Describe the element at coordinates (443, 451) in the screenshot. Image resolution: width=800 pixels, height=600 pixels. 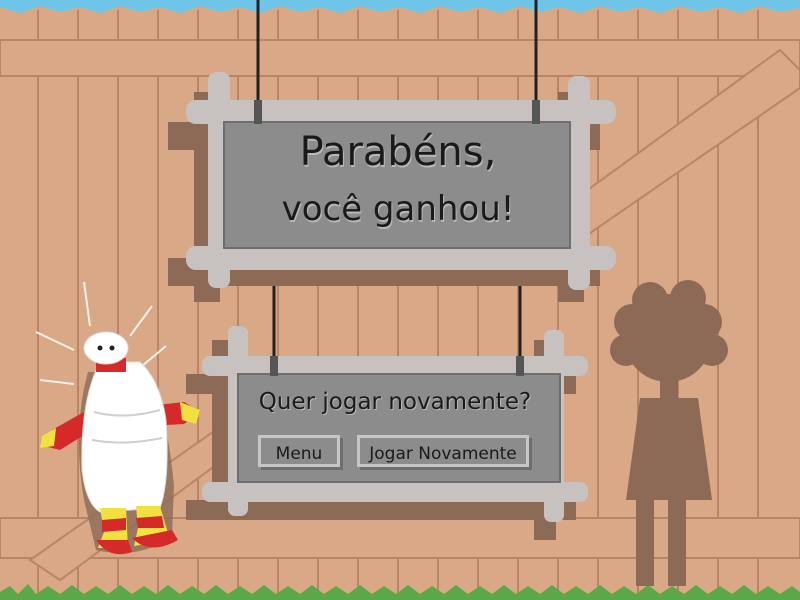
I see `play-again-button: Jogar Novamente` at that location.